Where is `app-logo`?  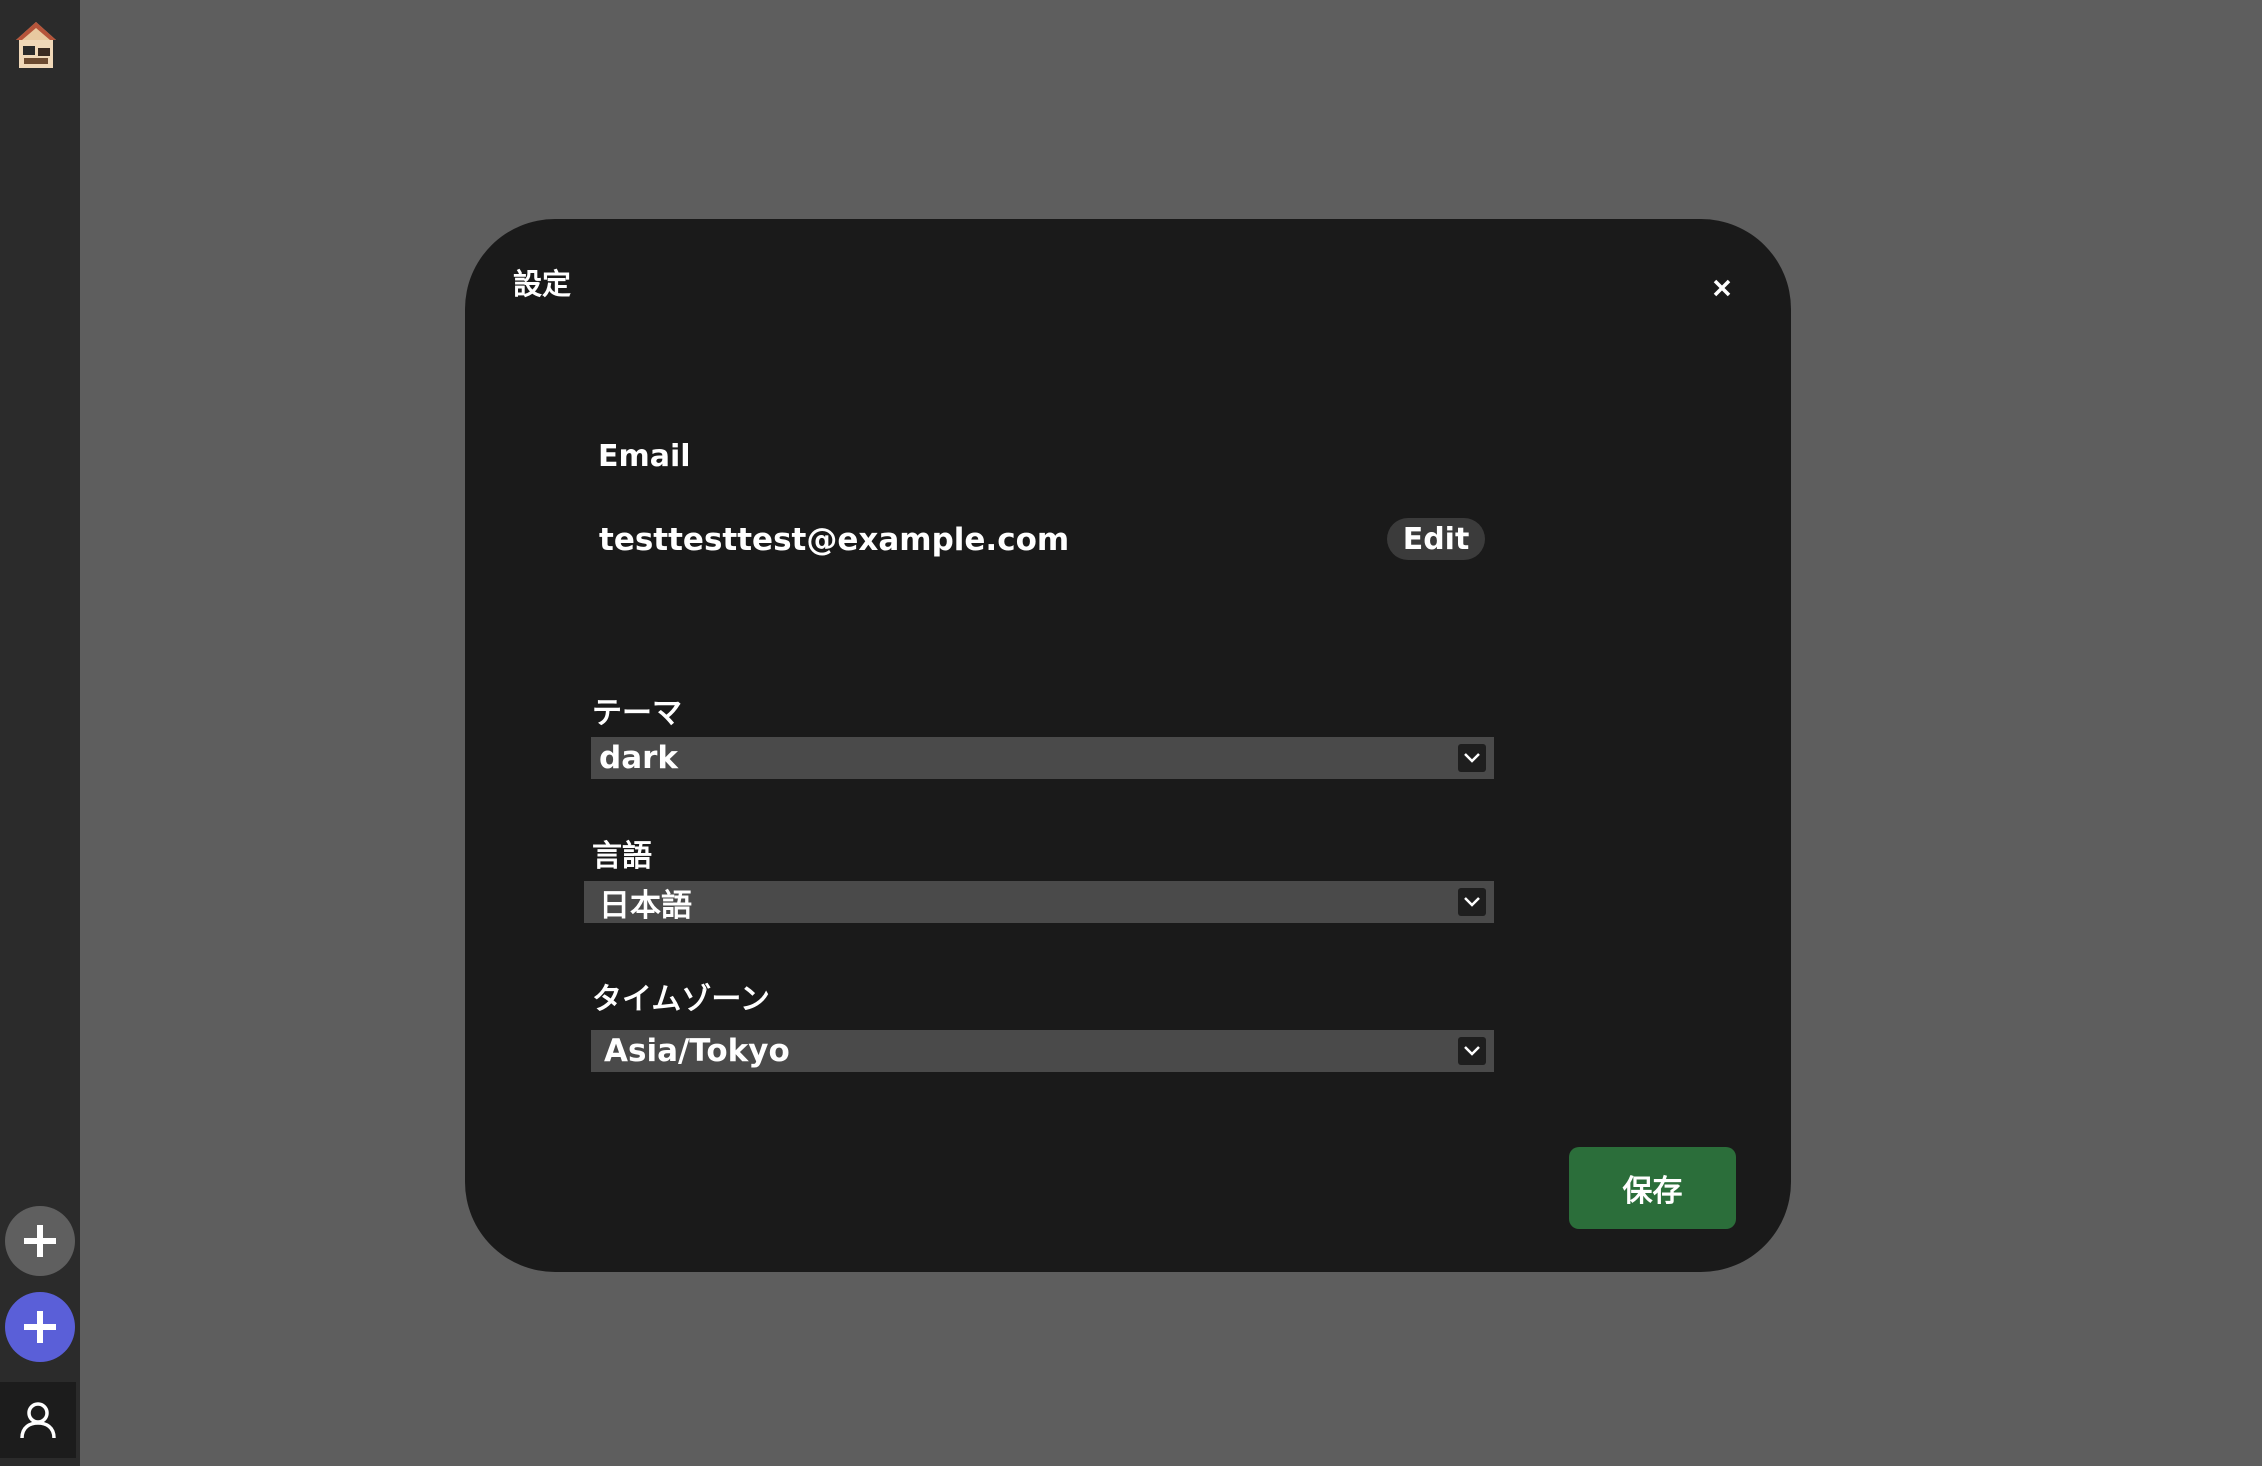
app-logo is located at coordinates (36, 45).